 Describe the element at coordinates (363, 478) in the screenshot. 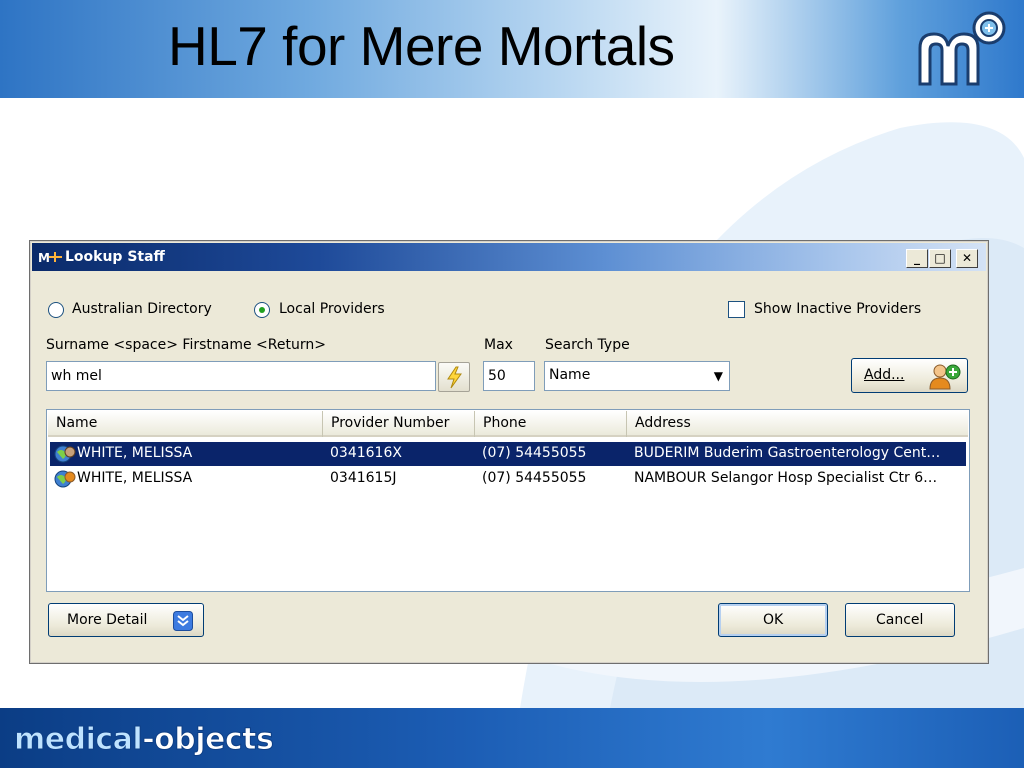

I see `row-provider-number: 0341615J` at that location.